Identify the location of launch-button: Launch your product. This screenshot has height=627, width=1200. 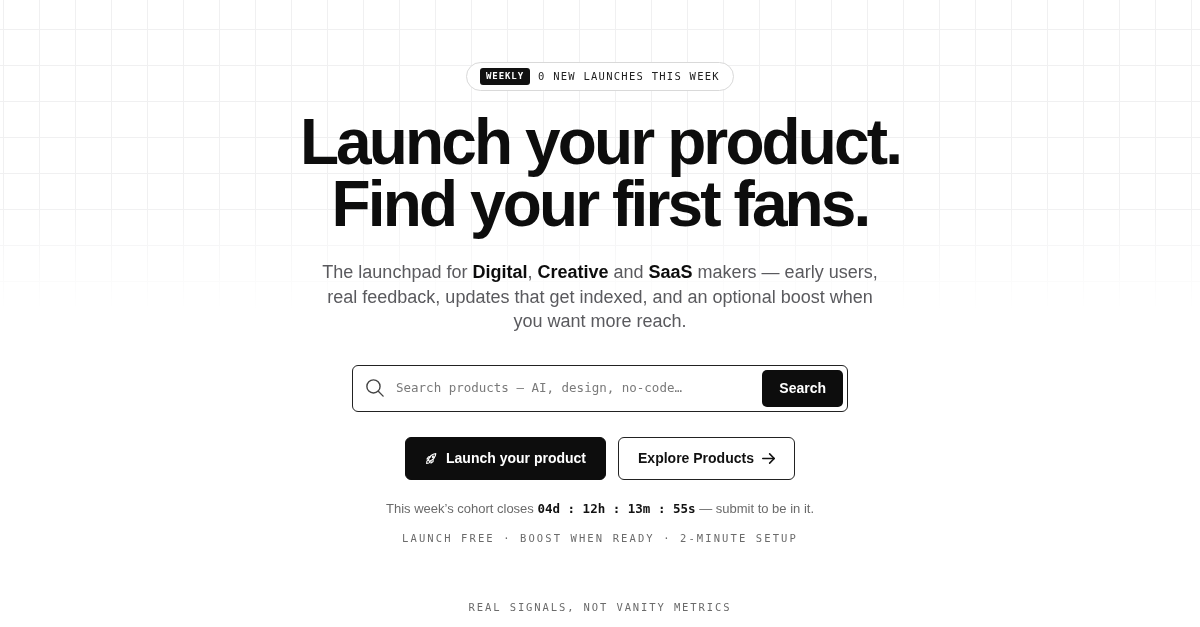
(506, 458).